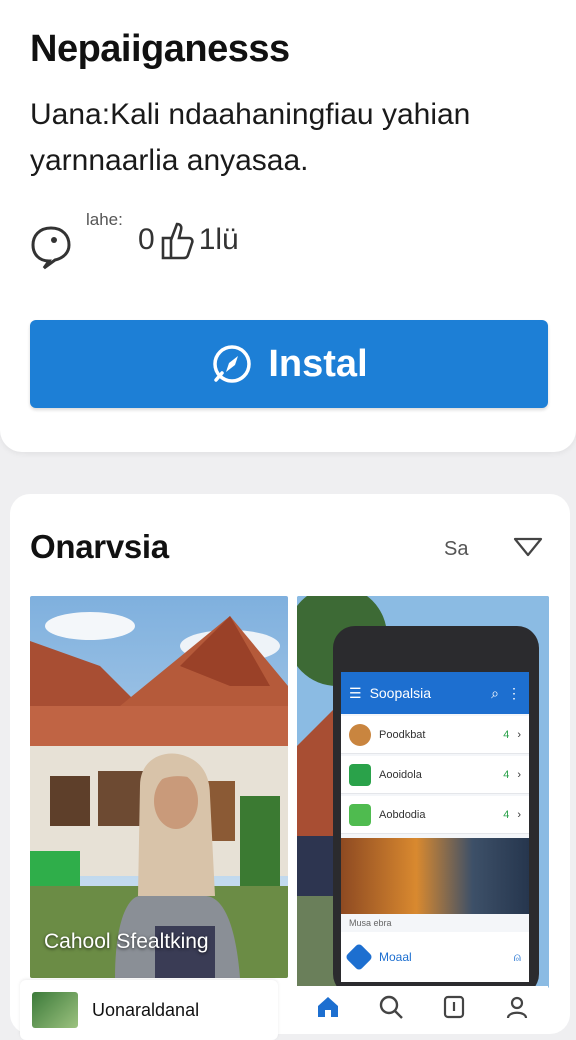 The width and height of the screenshot is (576, 1040). Describe the element at coordinates (360, 814) in the screenshot. I see `check-icon` at that location.